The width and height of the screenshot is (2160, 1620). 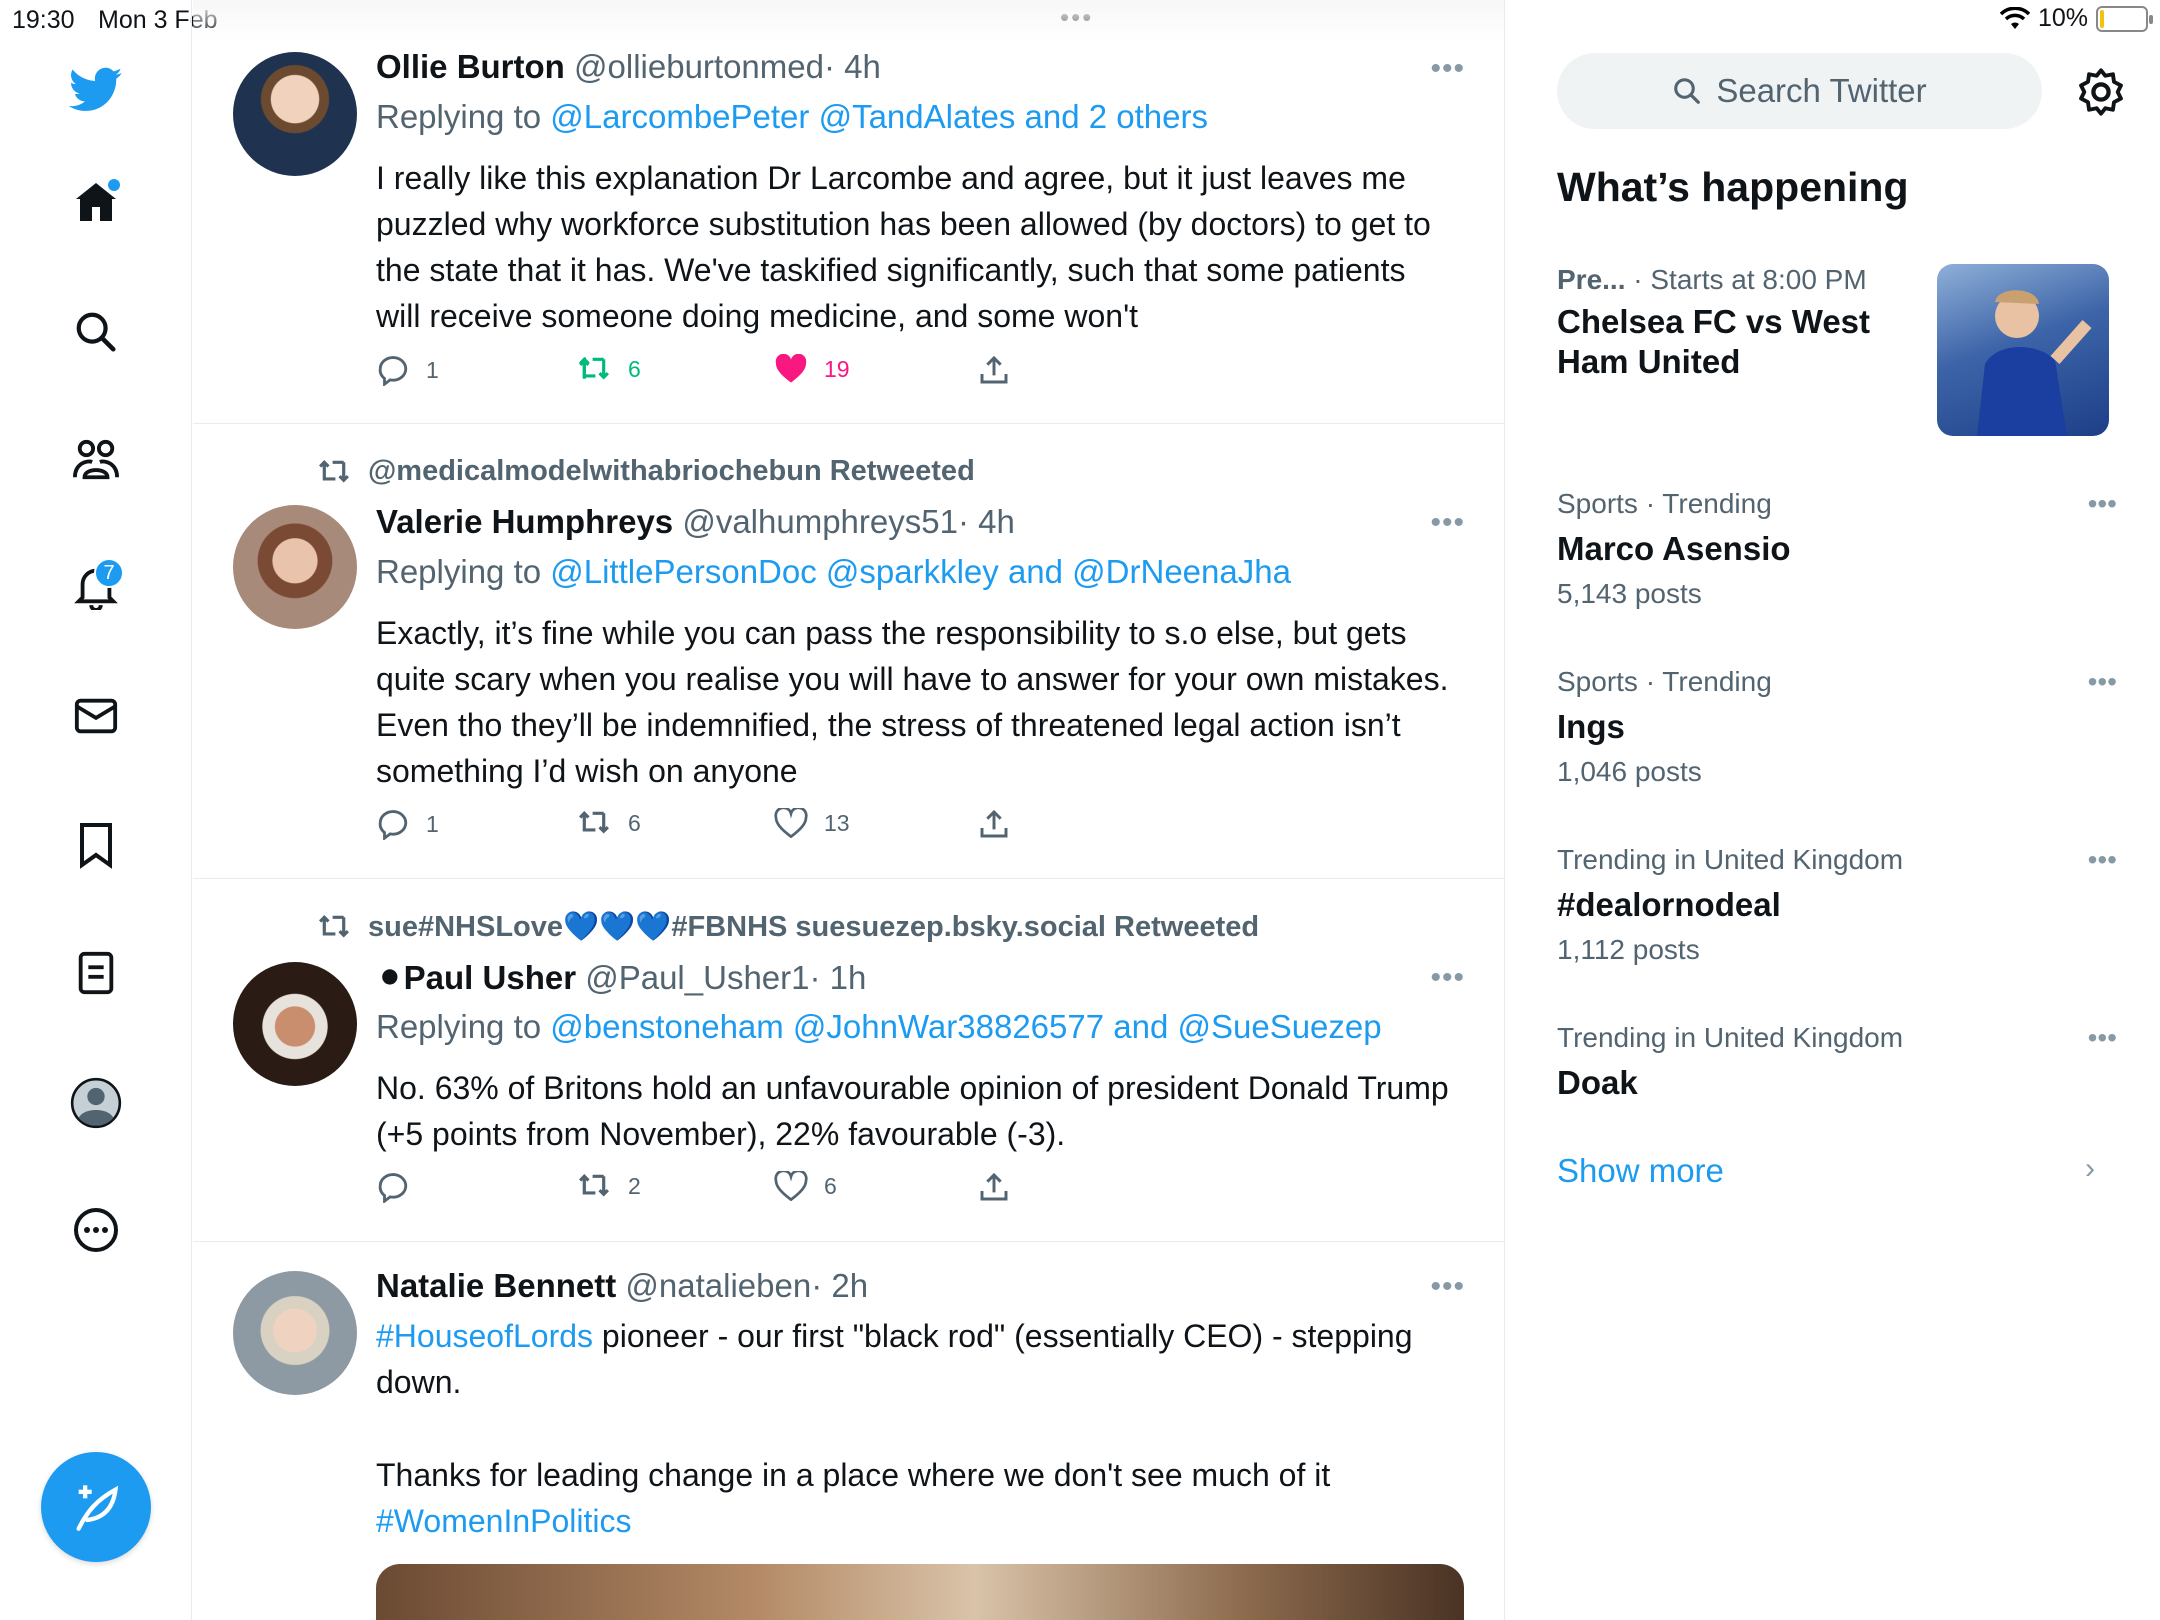 I want to click on author-handle: @valhumphreys51, so click(x=820, y=521).